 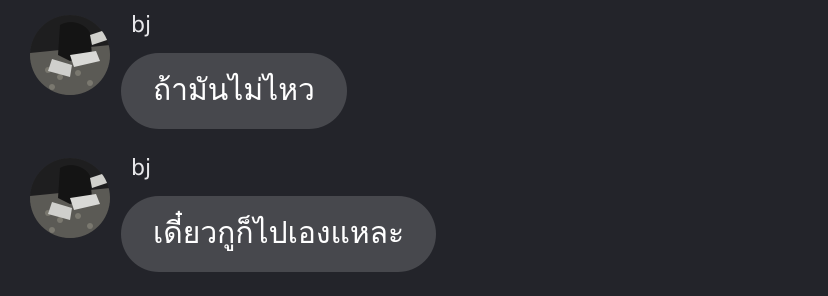 I want to click on message-bubble: ถ้ามันไม่ไหว, so click(x=234, y=91).